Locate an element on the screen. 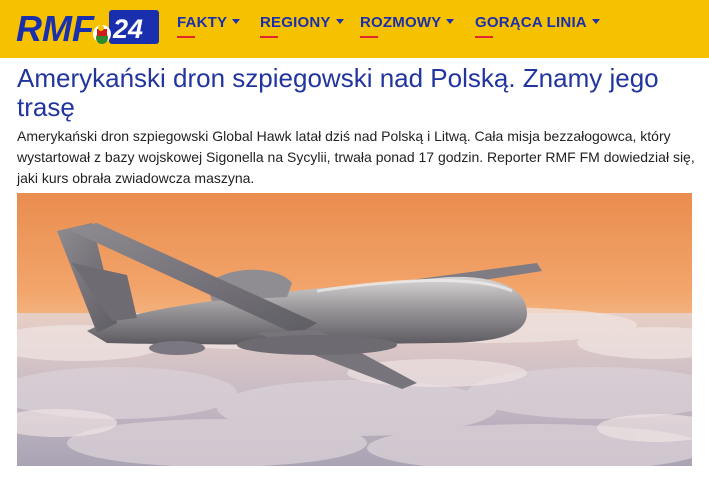  svg-text: 24 is located at coordinates (127, 29).